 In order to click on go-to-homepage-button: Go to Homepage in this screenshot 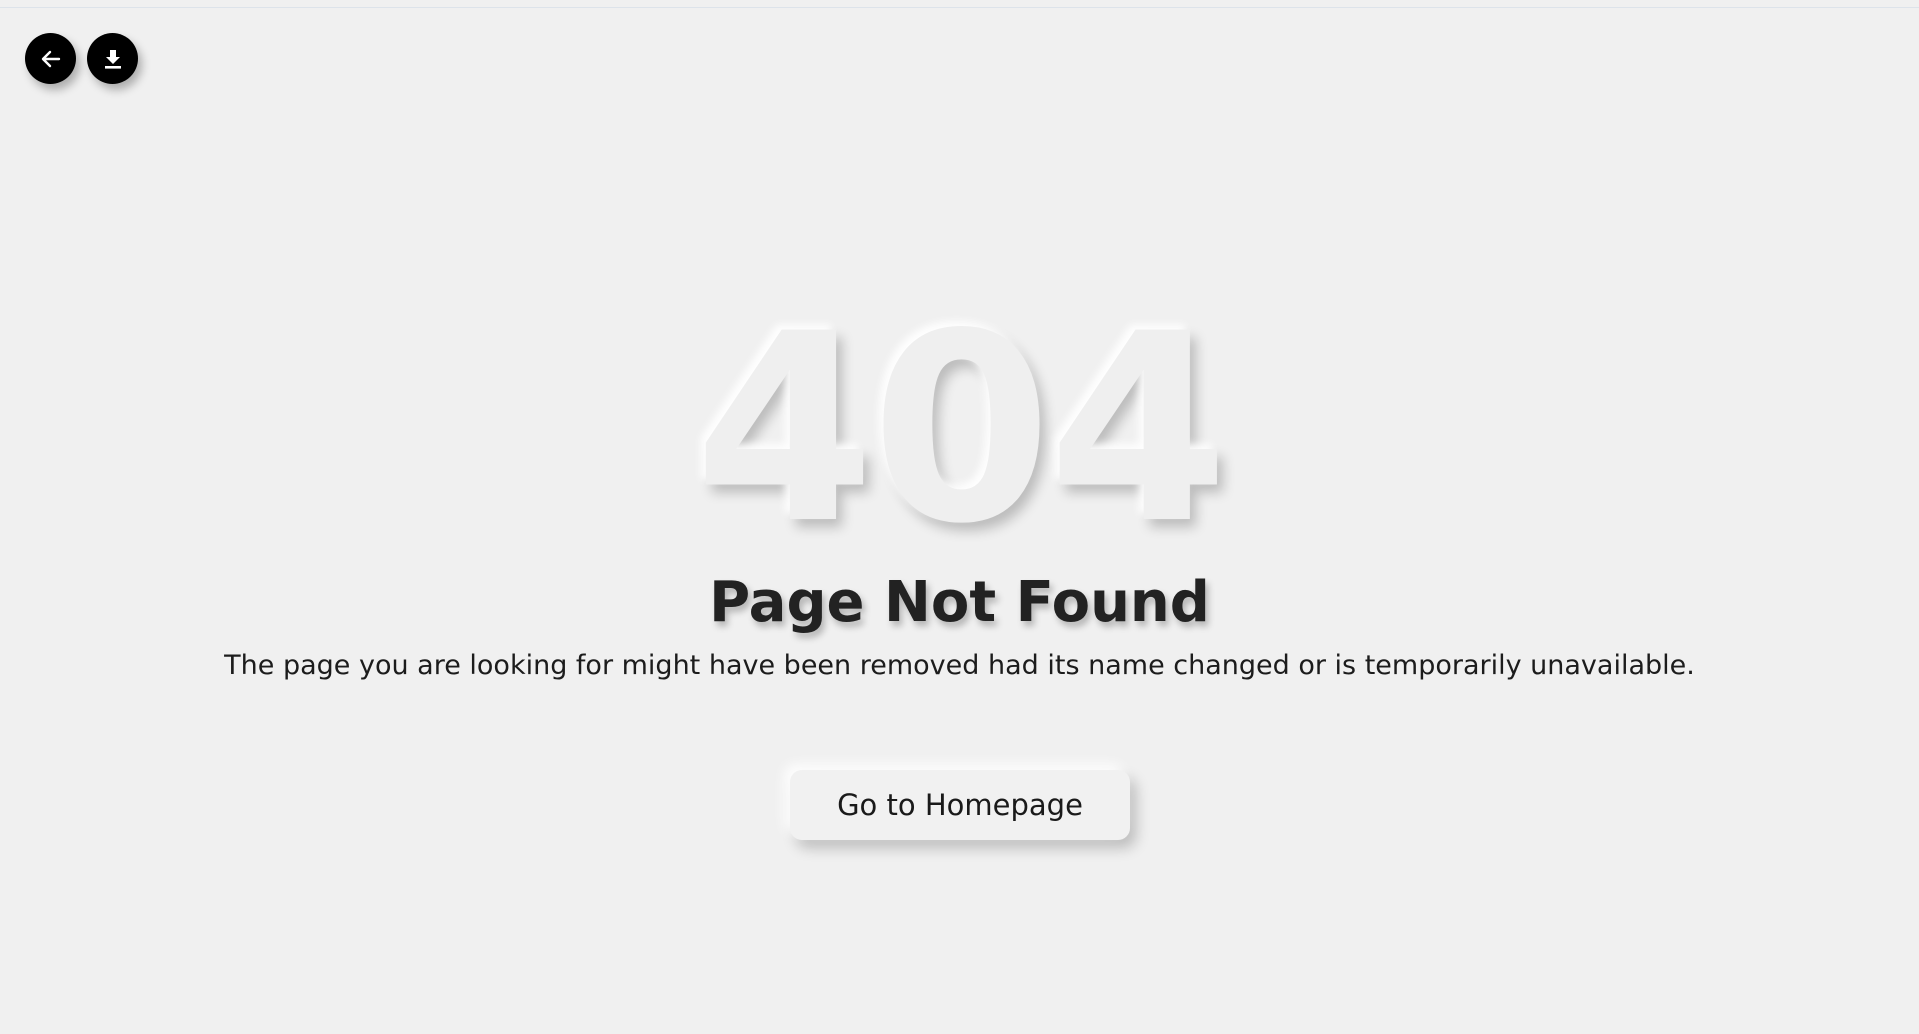, I will do `click(960, 805)`.